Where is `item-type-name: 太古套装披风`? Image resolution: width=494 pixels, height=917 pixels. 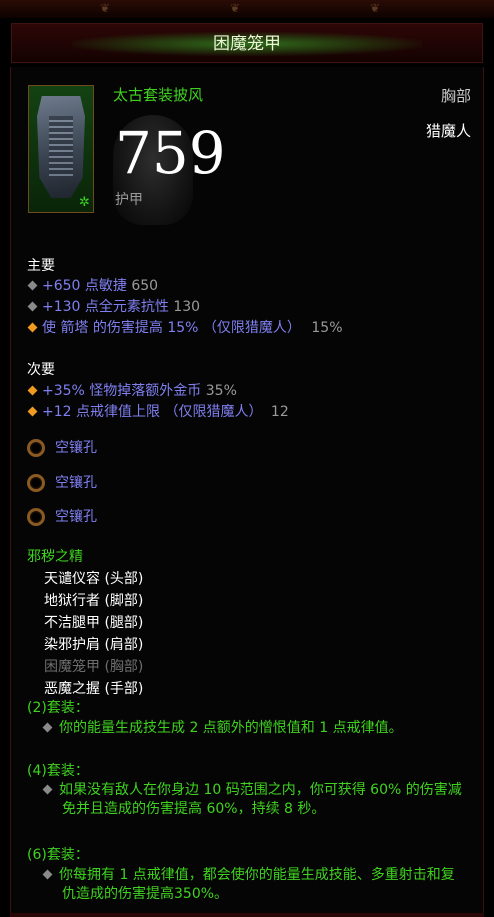
item-type-name: 太古套装披风 is located at coordinates (158, 95).